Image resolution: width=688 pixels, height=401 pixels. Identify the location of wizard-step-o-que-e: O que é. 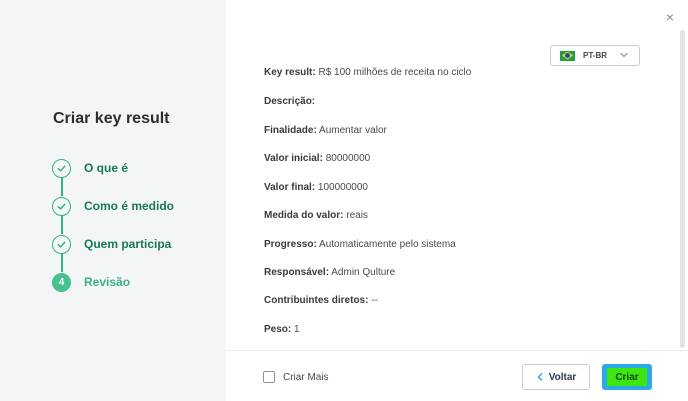
(90, 168).